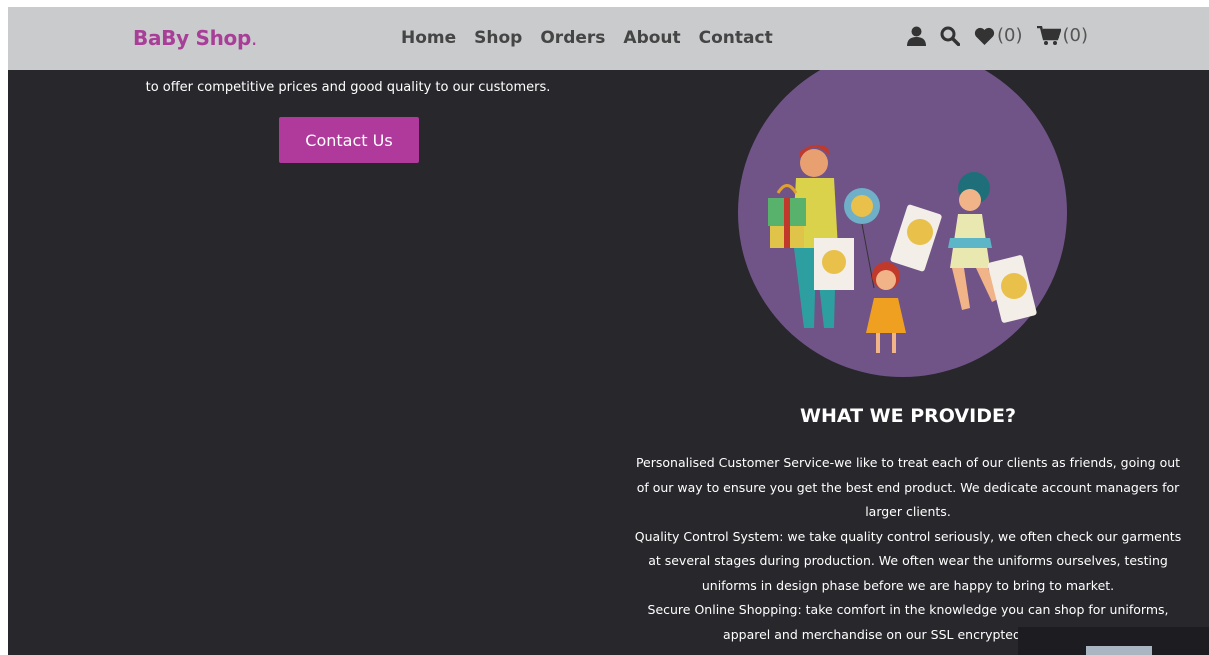  I want to click on brand-logo: BaBy Shop., so click(195, 38).